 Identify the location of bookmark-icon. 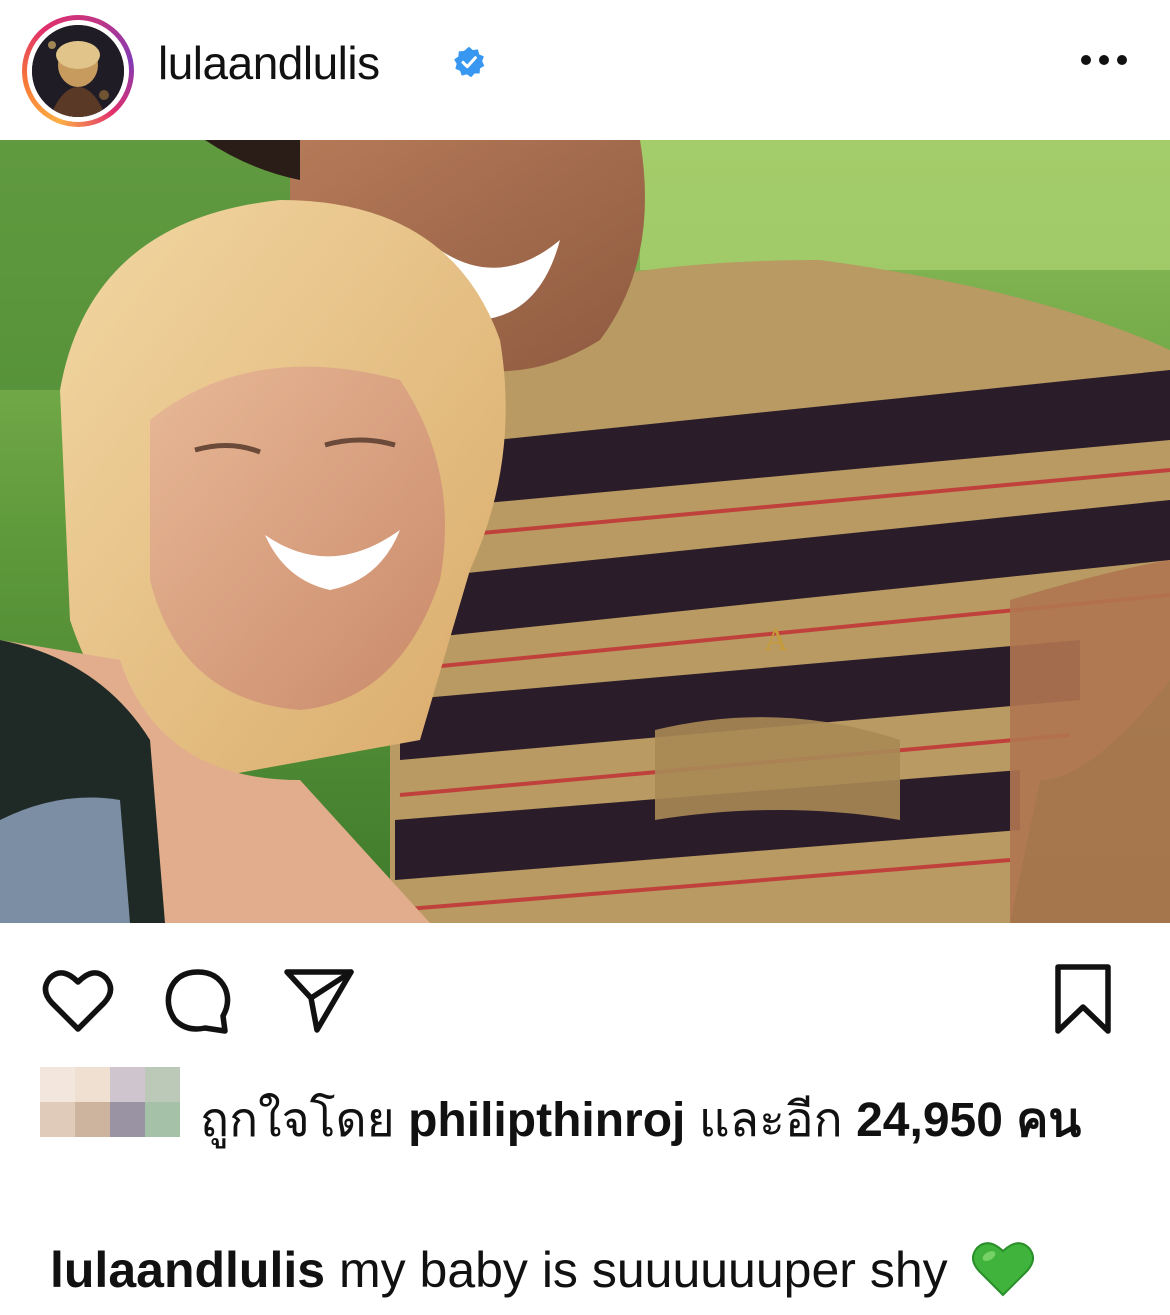
(1083, 999).